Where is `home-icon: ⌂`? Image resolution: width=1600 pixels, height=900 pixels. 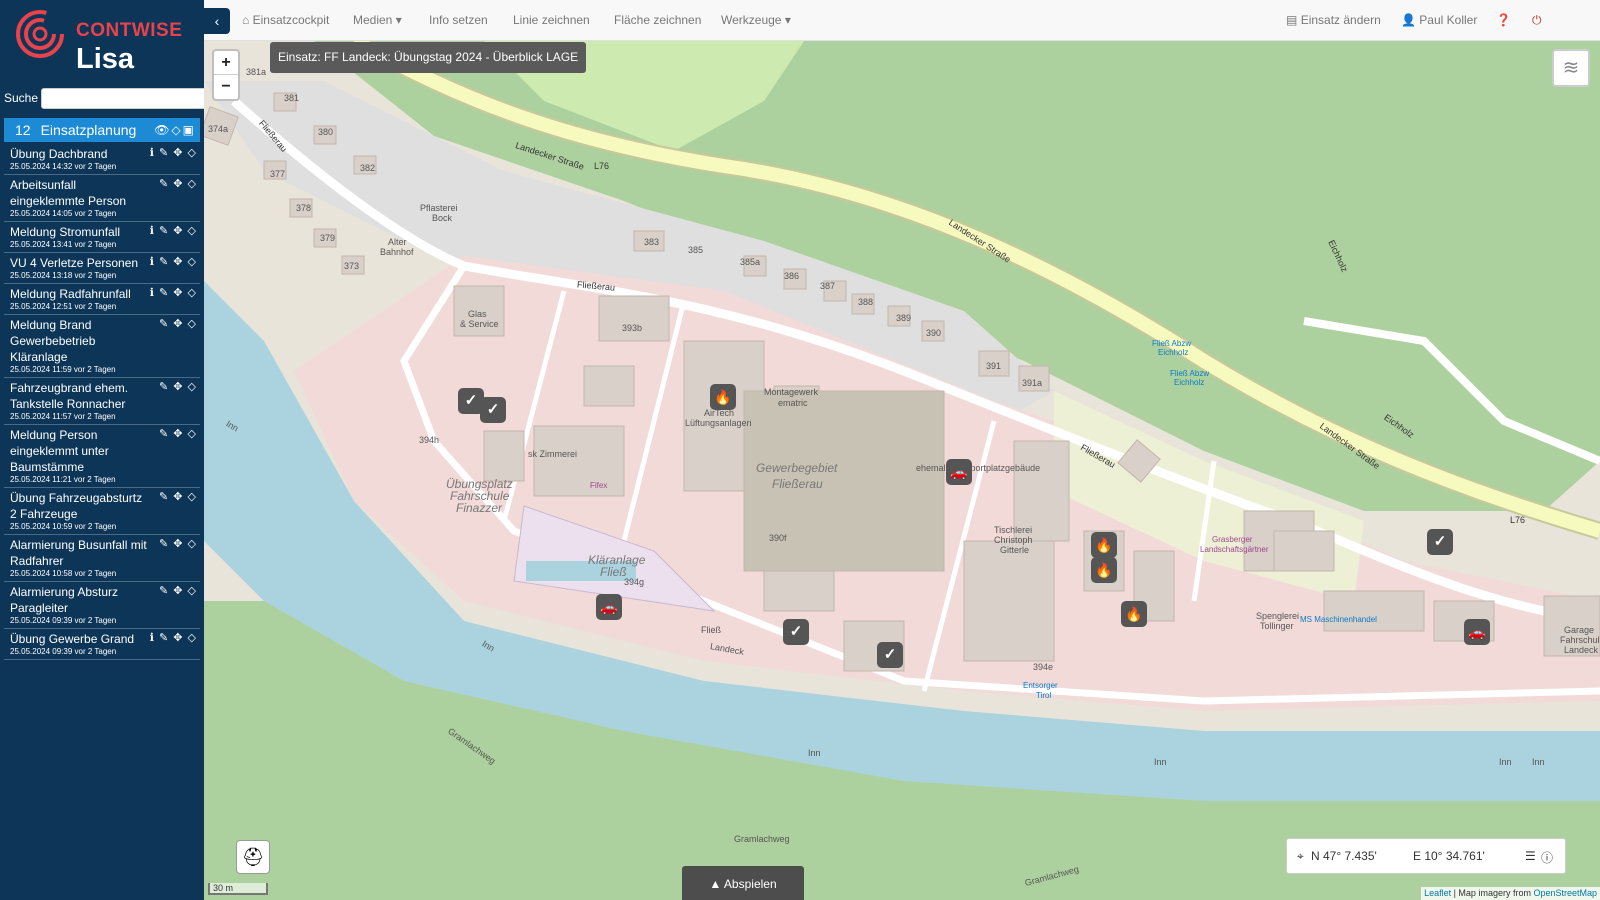
home-icon: ⌂ is located at coordinates (246, 20).